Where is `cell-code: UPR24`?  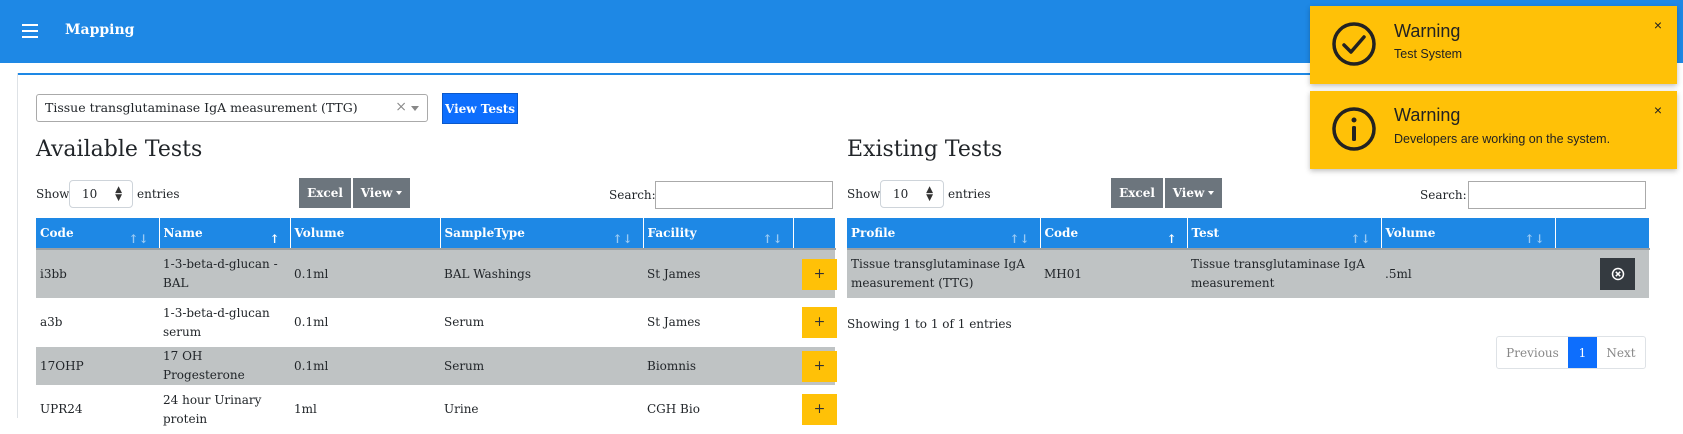
cell-code: UPR24 is located at coordinates (97, 409).